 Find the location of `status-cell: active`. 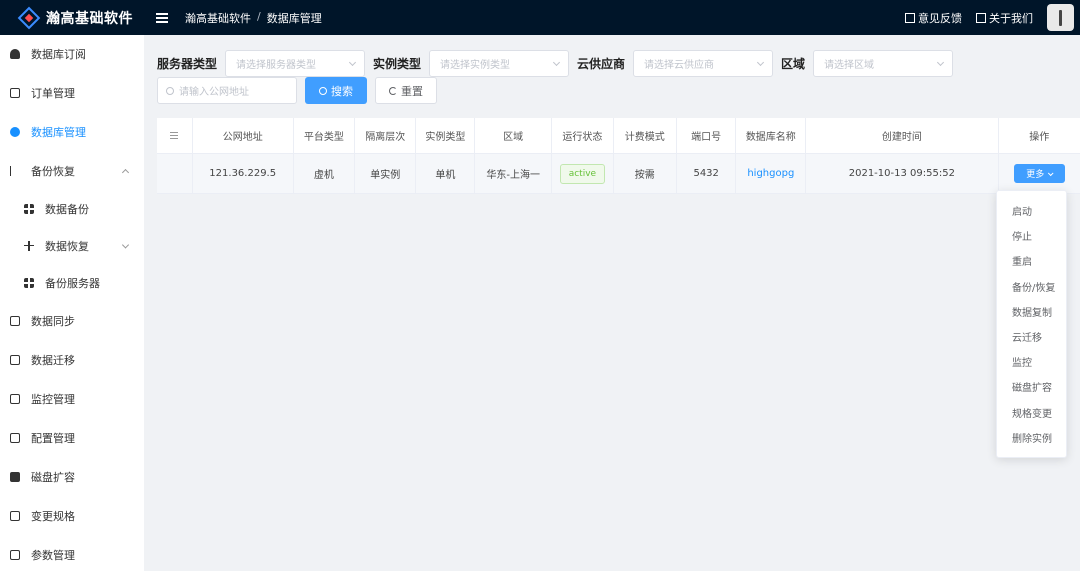

status-cell: active is located at coordinates (583, 173).